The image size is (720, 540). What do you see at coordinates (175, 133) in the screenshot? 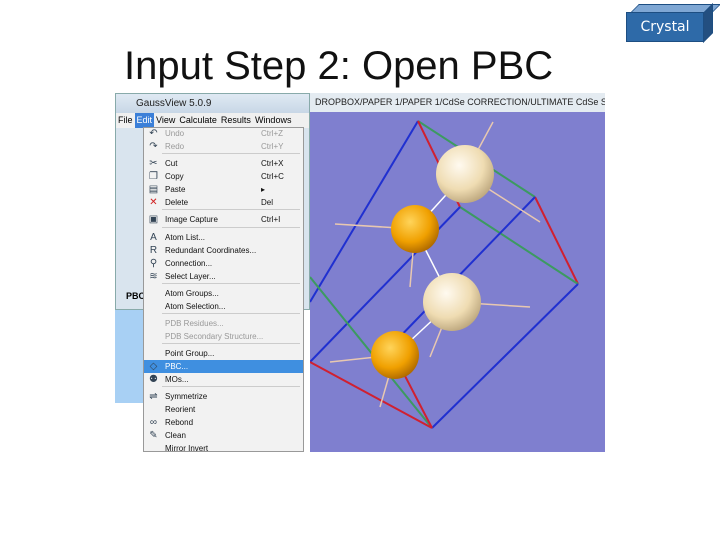
I see `menu-item-label: Undo` at bounding box center [175, 133].